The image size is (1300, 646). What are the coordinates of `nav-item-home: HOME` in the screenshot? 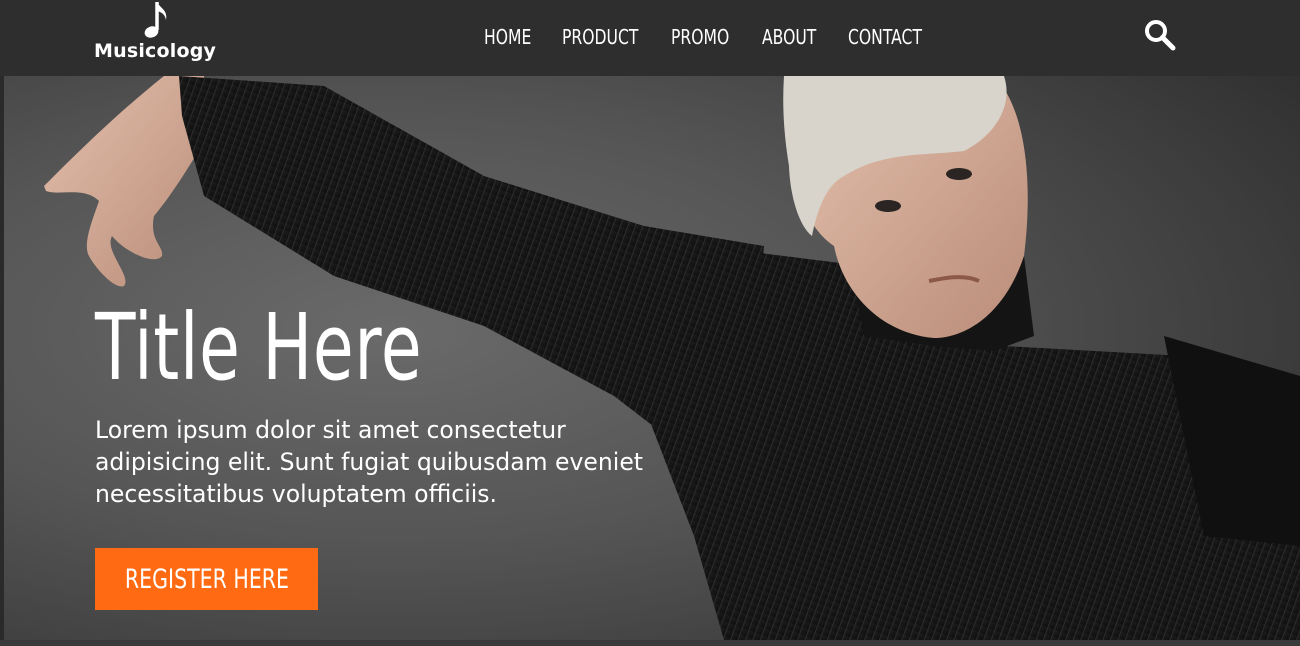 It's located at (523, 37).